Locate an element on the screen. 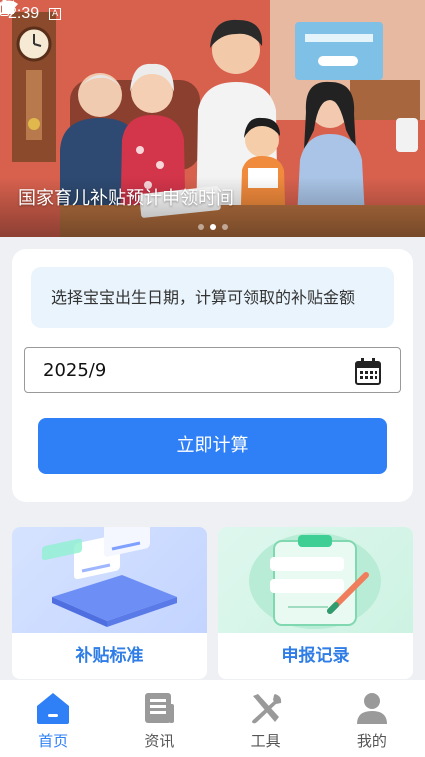 The image size is (425, 757). tab-profile: 我的 is located at coordinates (372, 718).